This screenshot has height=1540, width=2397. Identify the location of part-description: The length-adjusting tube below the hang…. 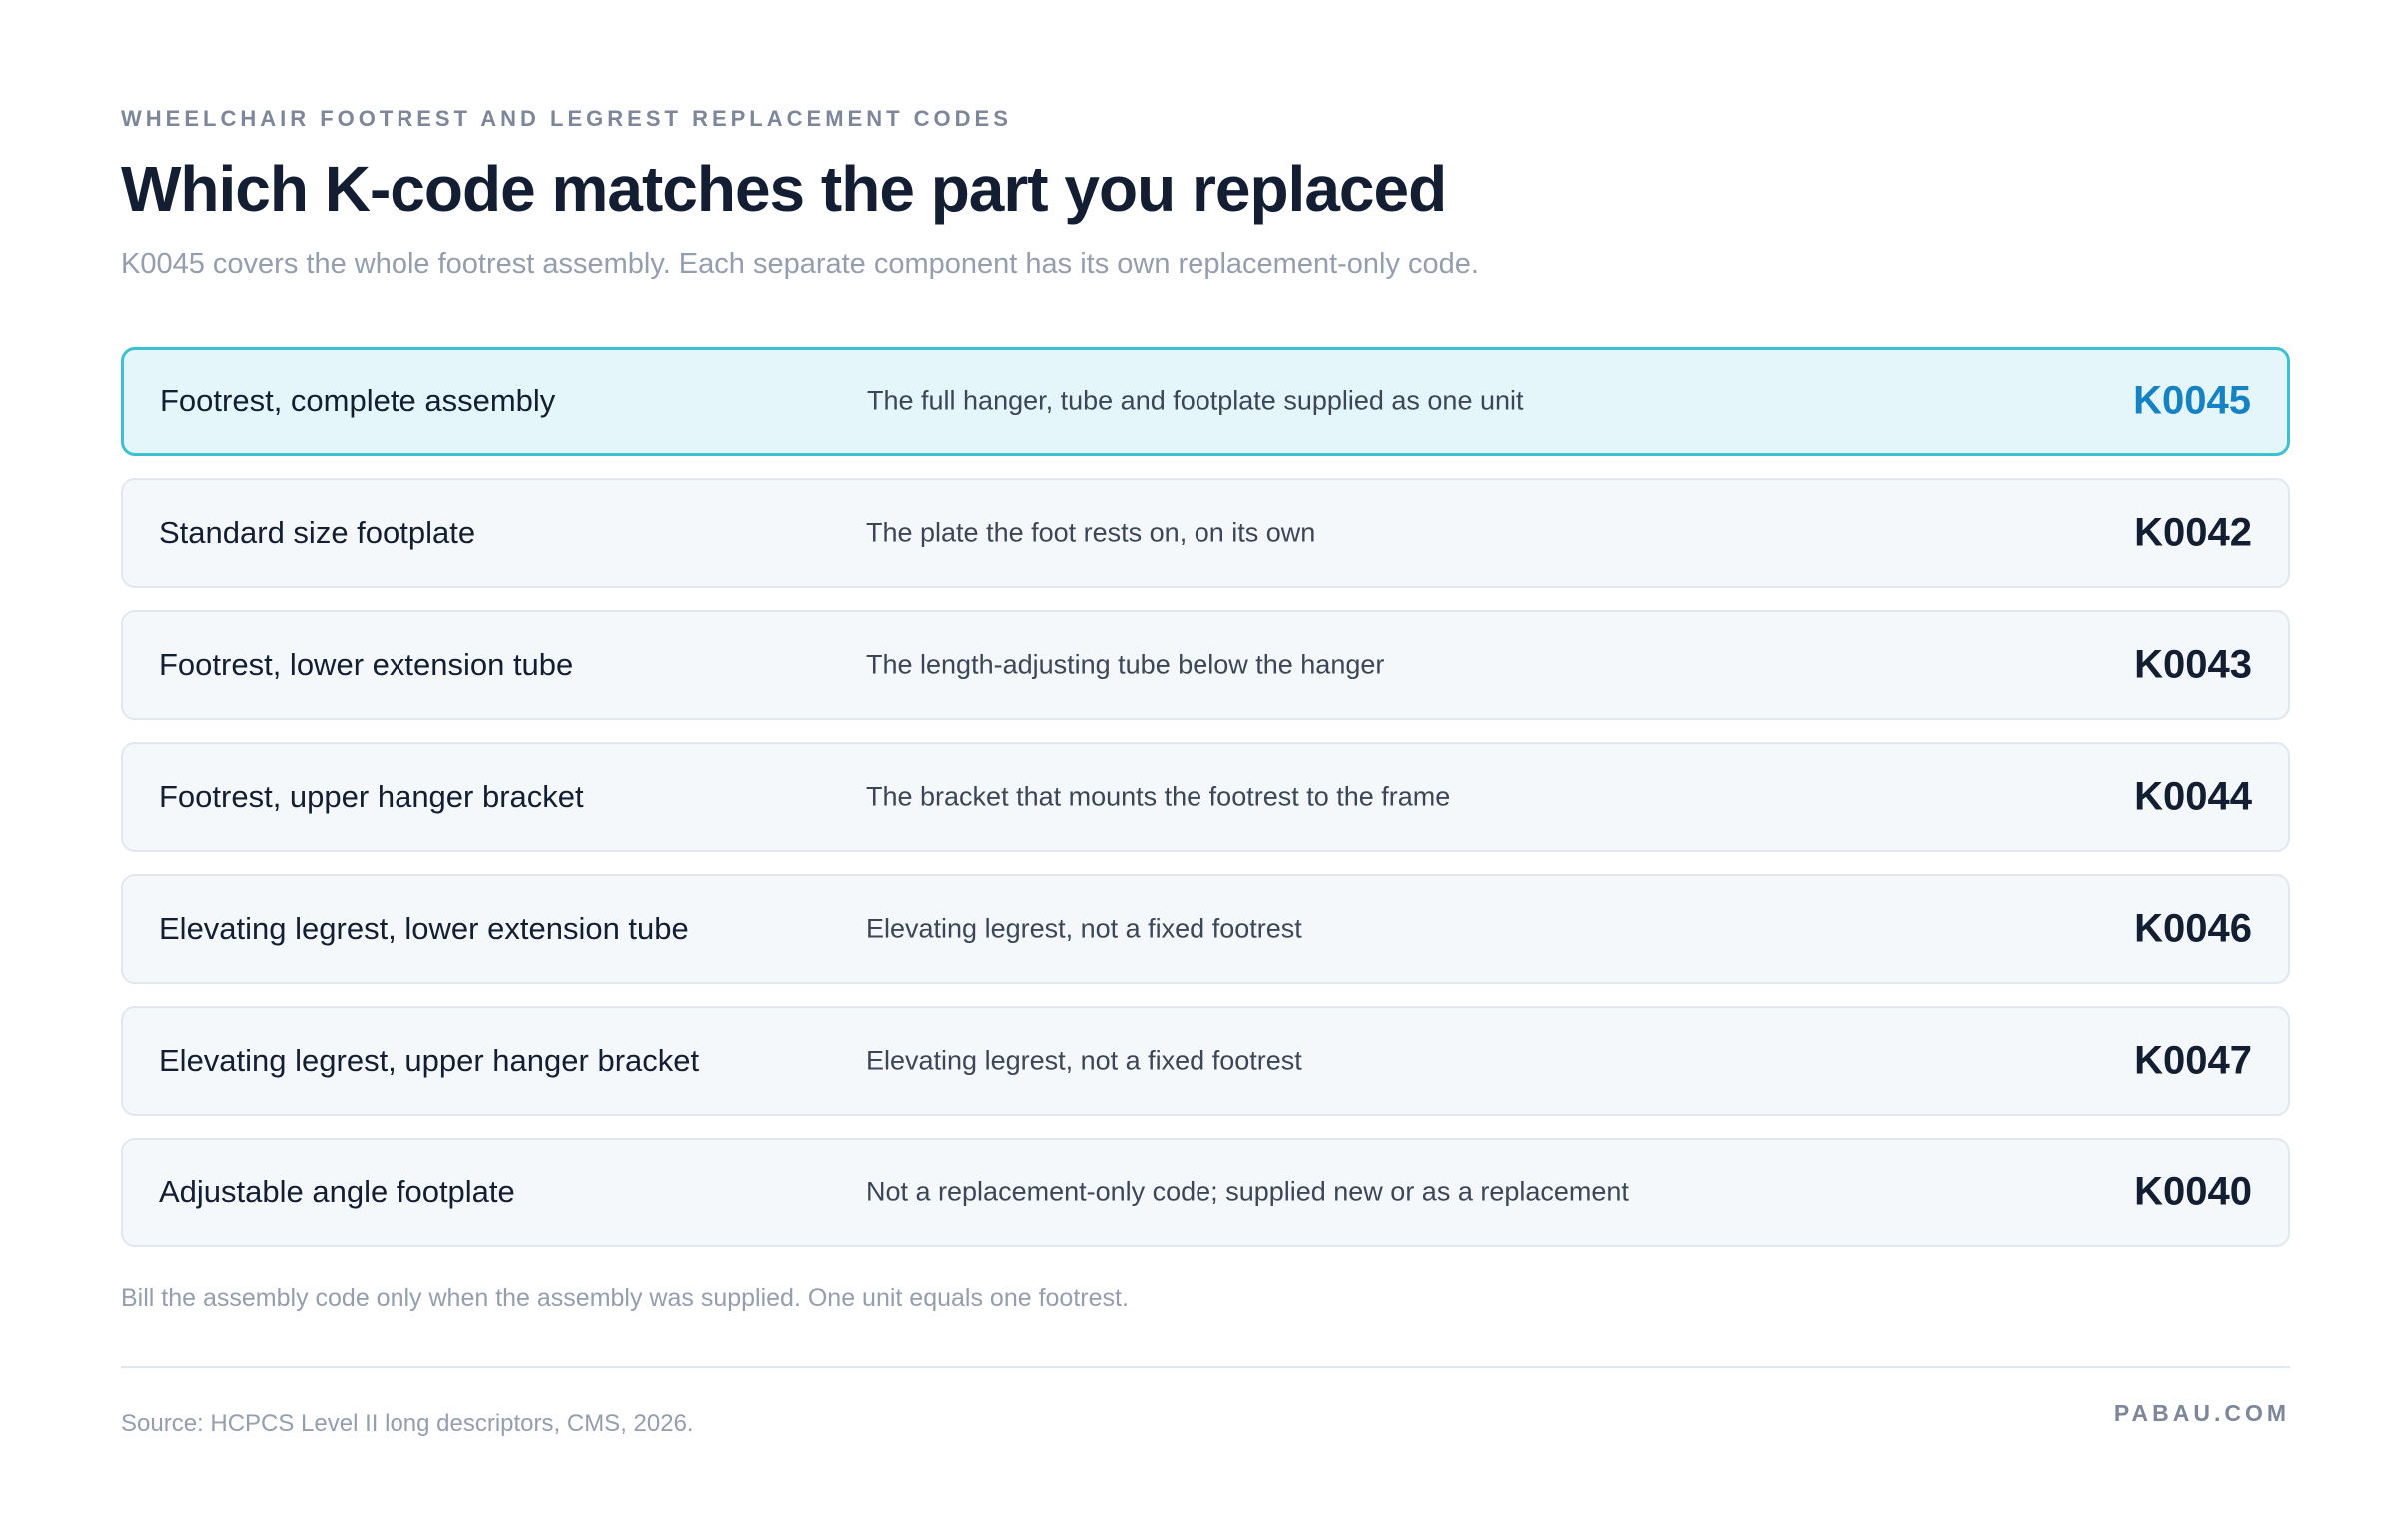
(1126, 665).